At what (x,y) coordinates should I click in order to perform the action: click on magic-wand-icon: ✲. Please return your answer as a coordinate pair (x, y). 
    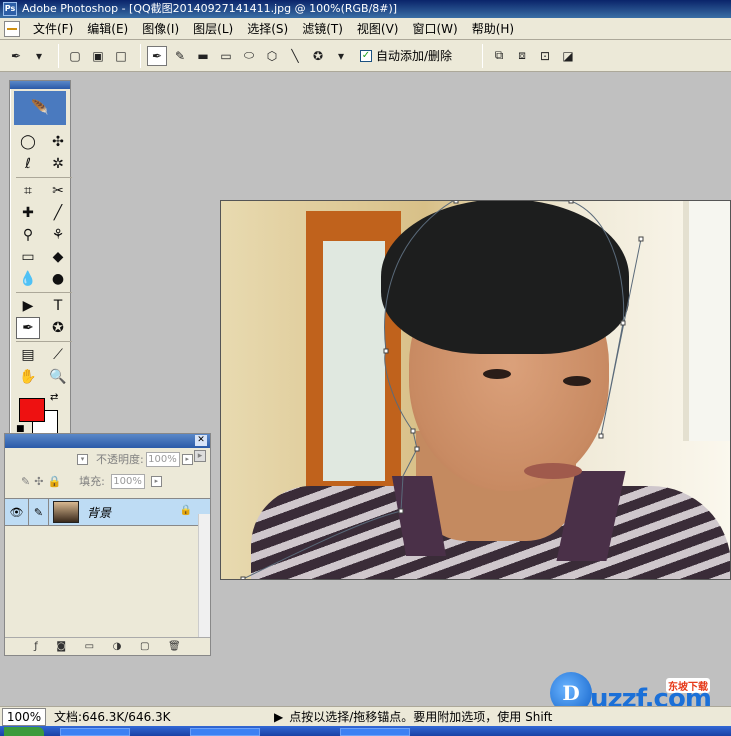
    Looking at the image, I should click on (58, 164).